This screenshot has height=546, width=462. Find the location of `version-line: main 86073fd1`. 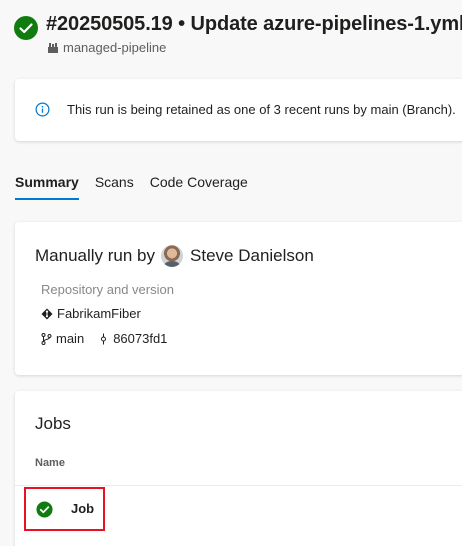

version-line: main 86073fd1 is located at coordinates (104, 338).